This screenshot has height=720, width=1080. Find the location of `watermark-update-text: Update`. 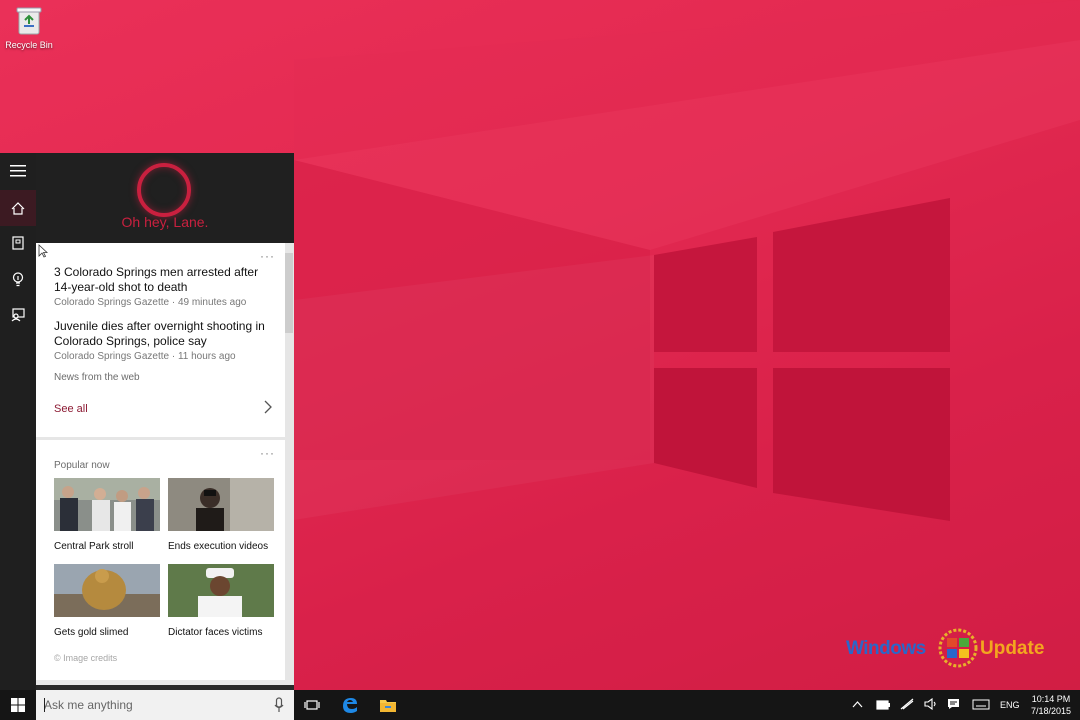

watermark-update-text: Update is located at coordinates (1012, 648).